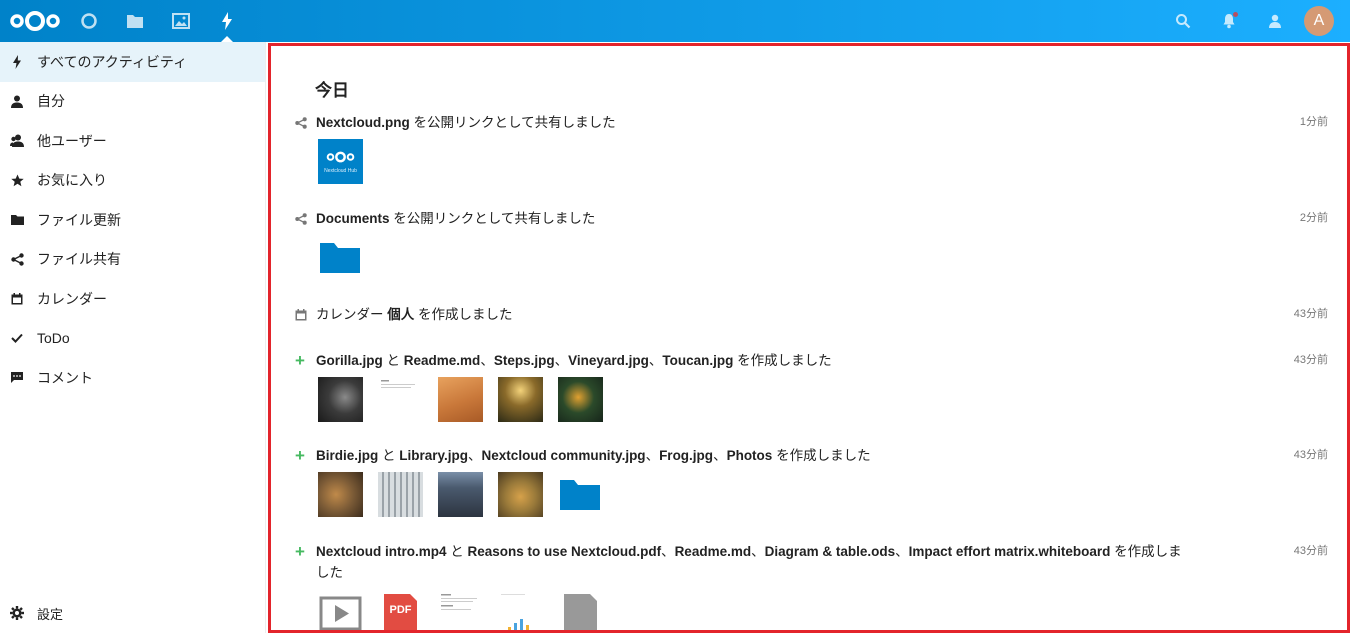  What do you see at coordinates (433, 455) in the screenshot?
I see `file-link: Library.jpg` at bounding box center [433, 455].